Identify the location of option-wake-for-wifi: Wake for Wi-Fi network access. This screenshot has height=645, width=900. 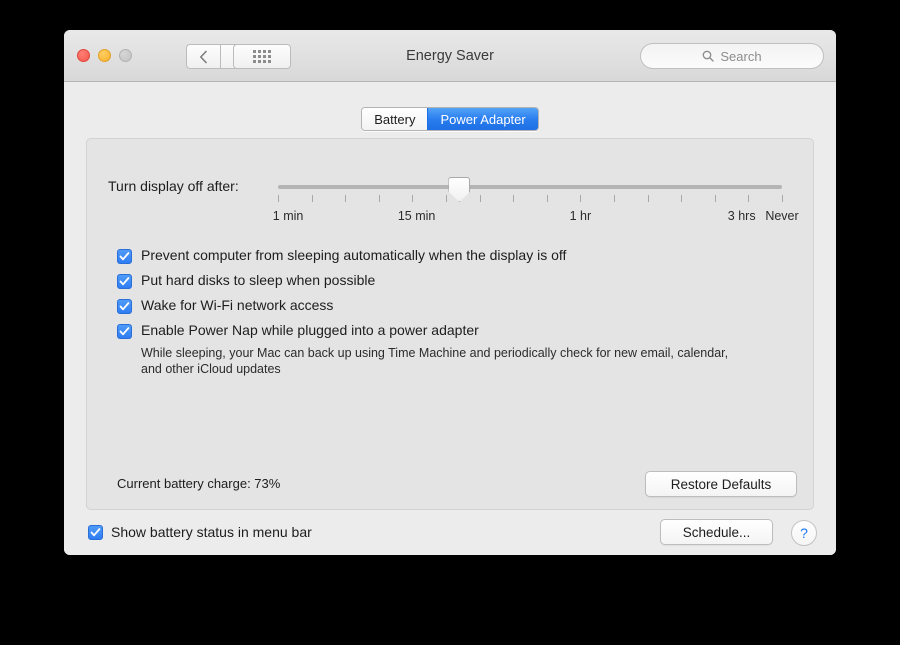
(455, 305).